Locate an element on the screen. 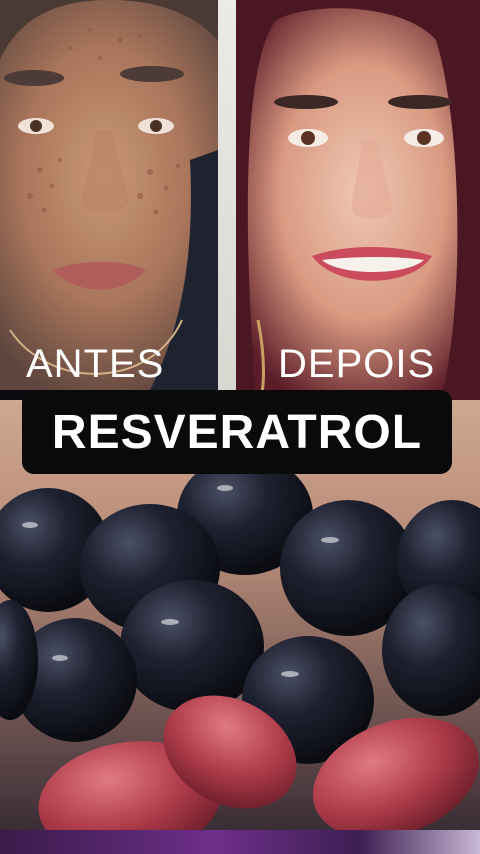  title-banner: RESVERATROL is located at coordinates (237, 432).